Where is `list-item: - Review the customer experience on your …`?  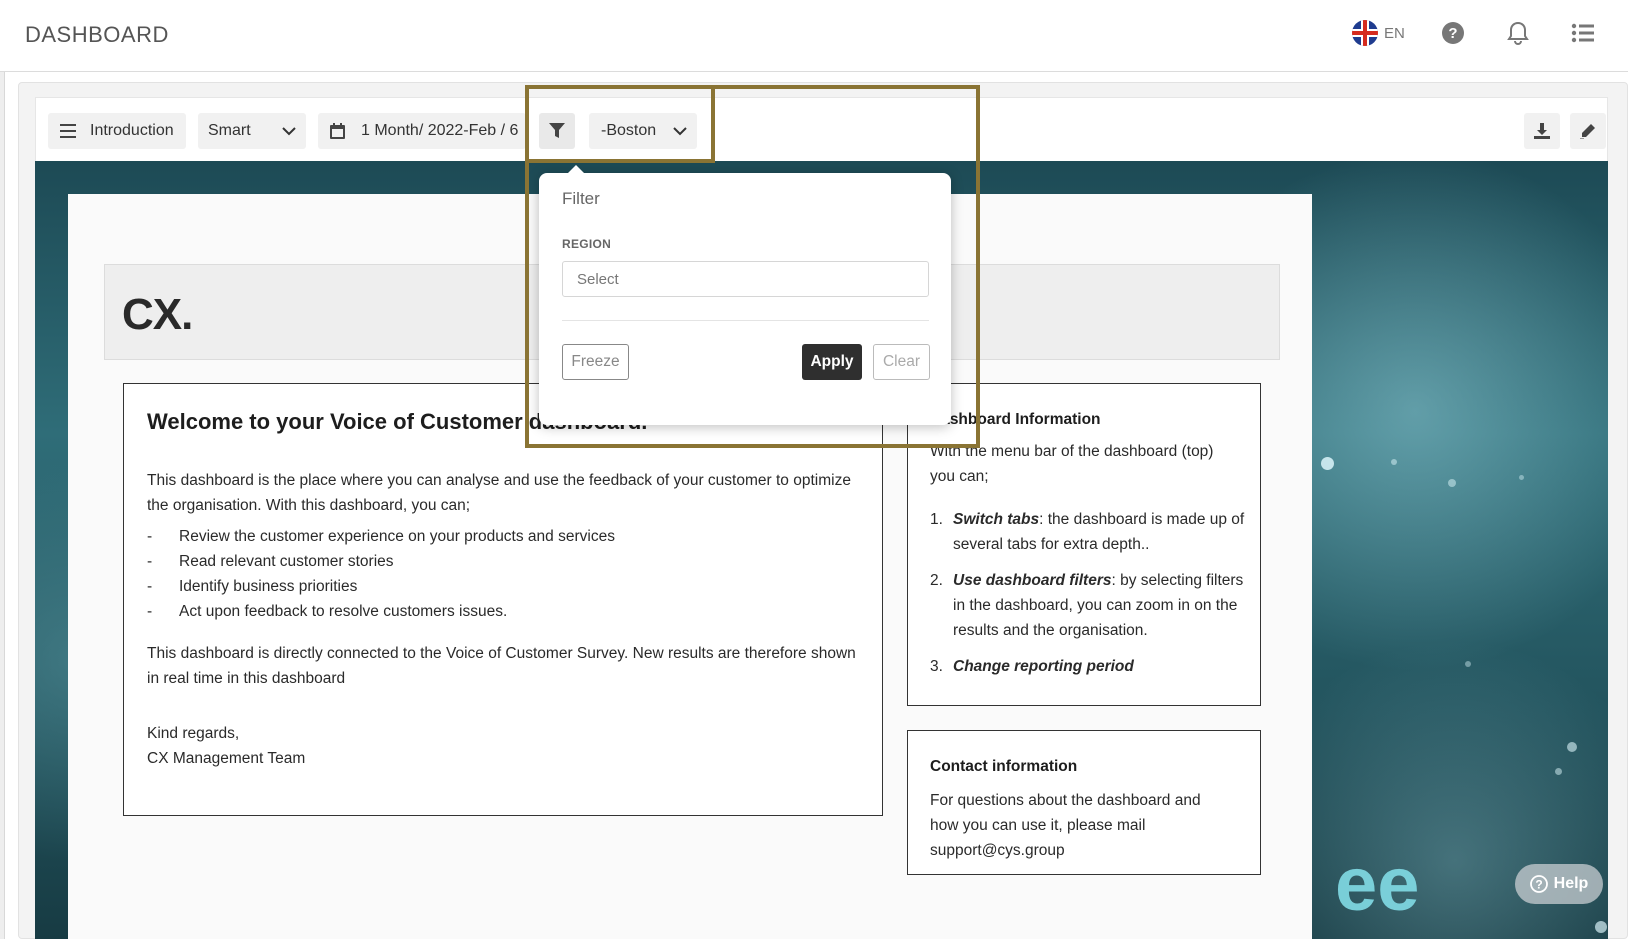
list-item: - Review the customer experience on your … is located at coordinates (381, 536).